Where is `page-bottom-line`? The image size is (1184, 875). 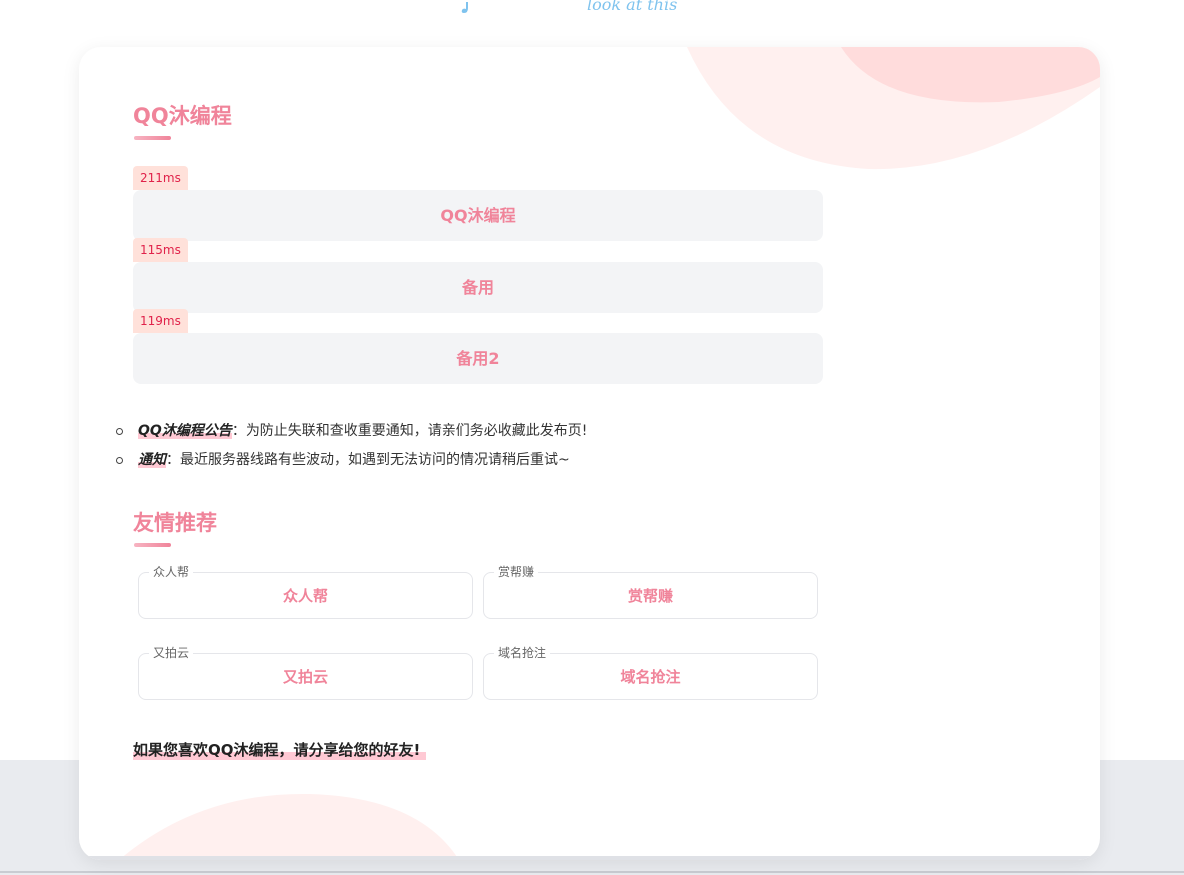 page-bottom-line is located at coordinates (592, 872).